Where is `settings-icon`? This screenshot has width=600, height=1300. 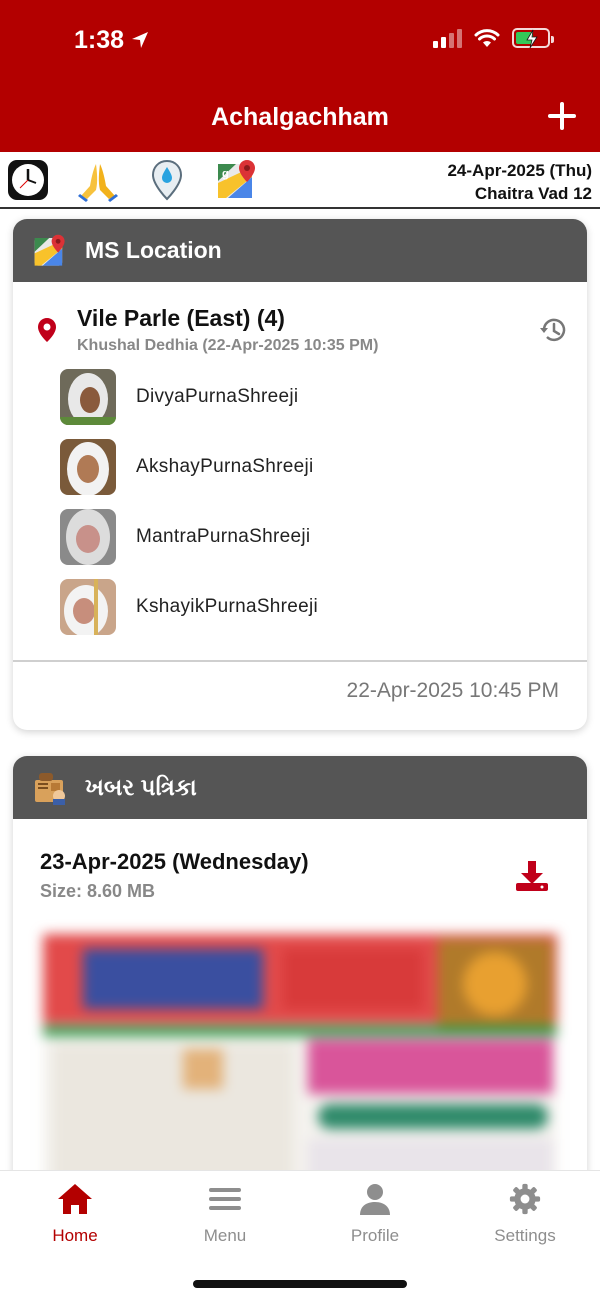 settings-icon is located at coordinates (525, 1199).